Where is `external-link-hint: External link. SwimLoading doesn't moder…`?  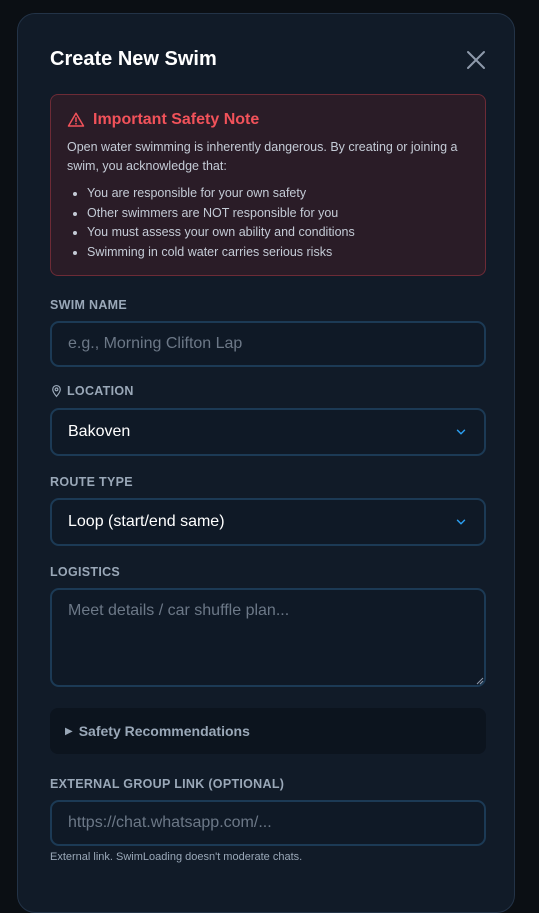 external-link-hint: External link. SwimLoading doesn't moder… is located at coordinates (176, 857).